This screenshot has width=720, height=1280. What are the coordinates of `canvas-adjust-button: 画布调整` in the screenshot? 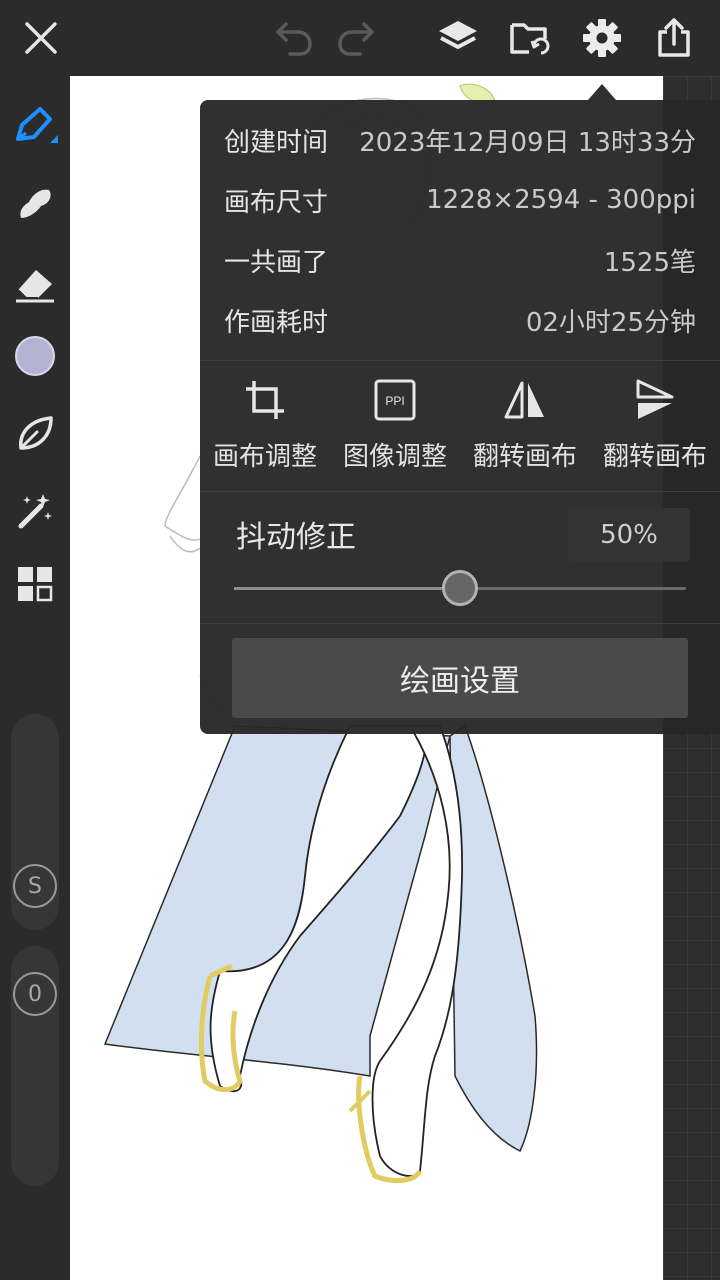 It's located at (265, 425).